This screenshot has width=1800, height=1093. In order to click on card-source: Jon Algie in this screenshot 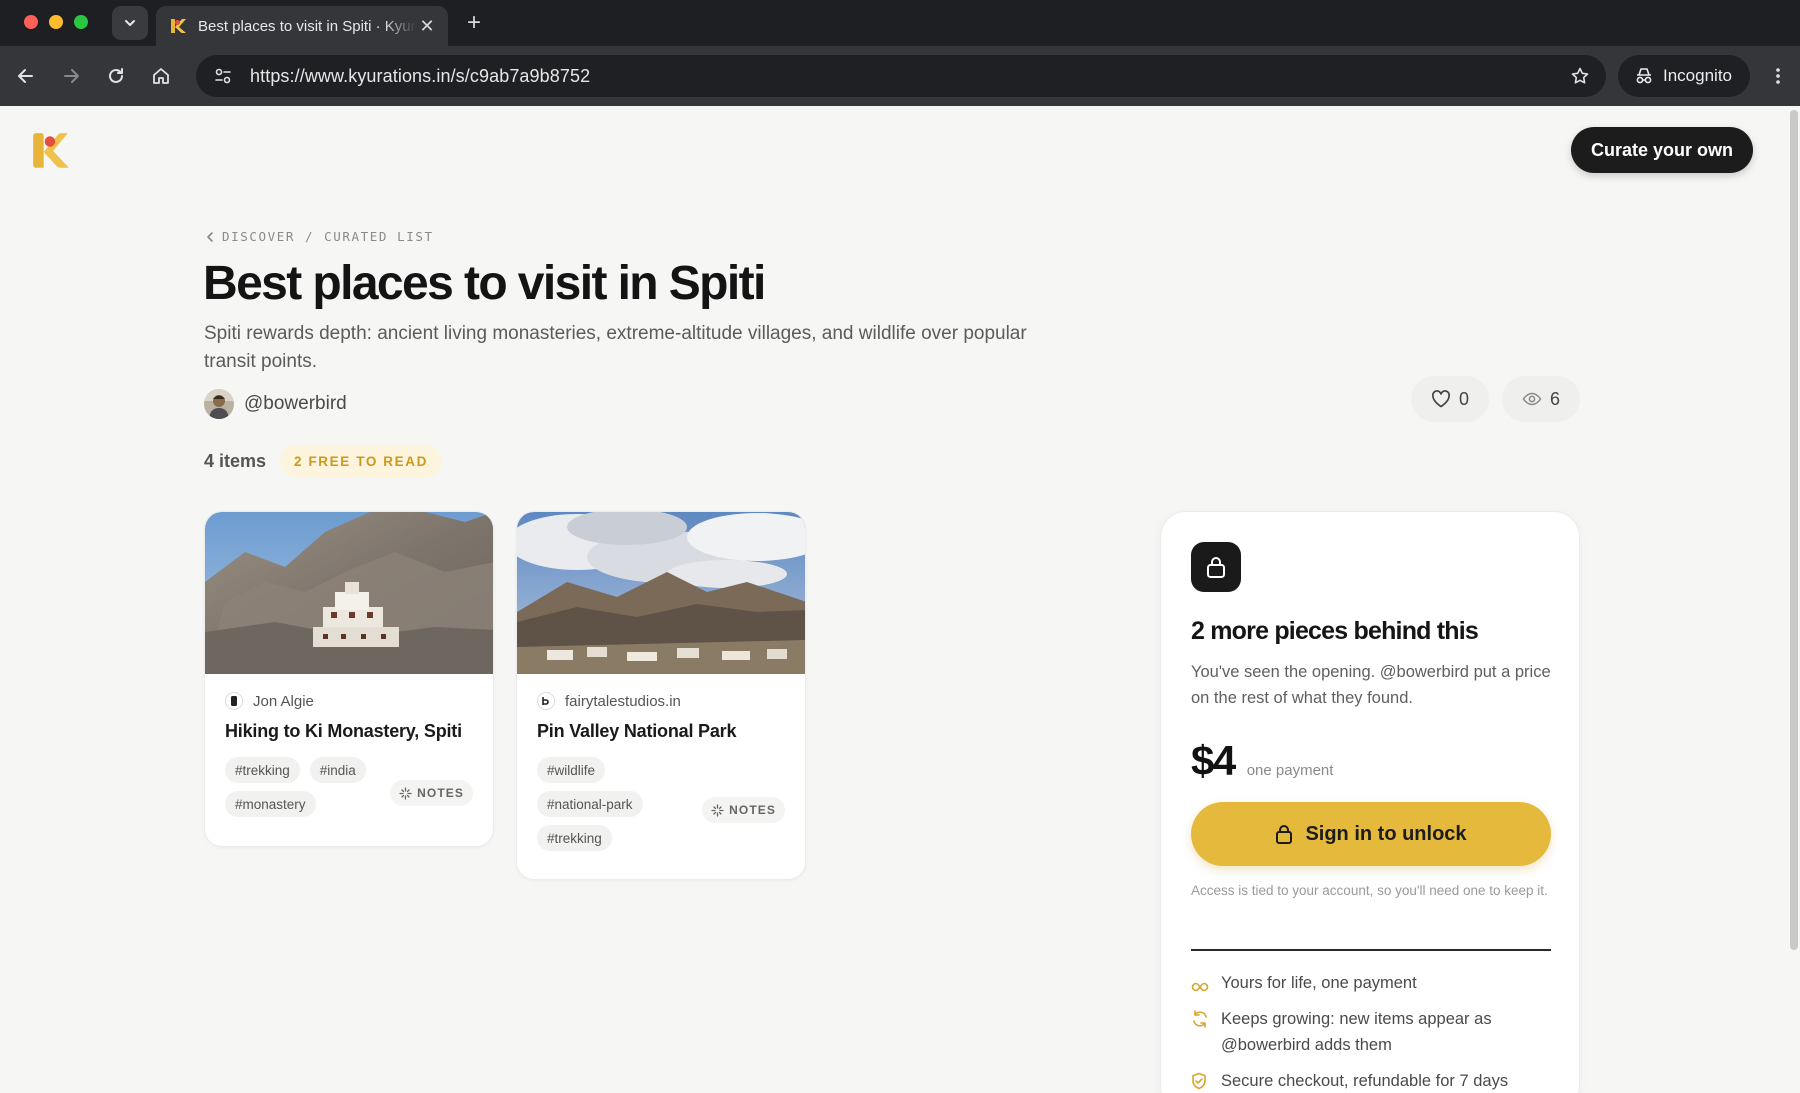, I will do `click(349, 701)`.